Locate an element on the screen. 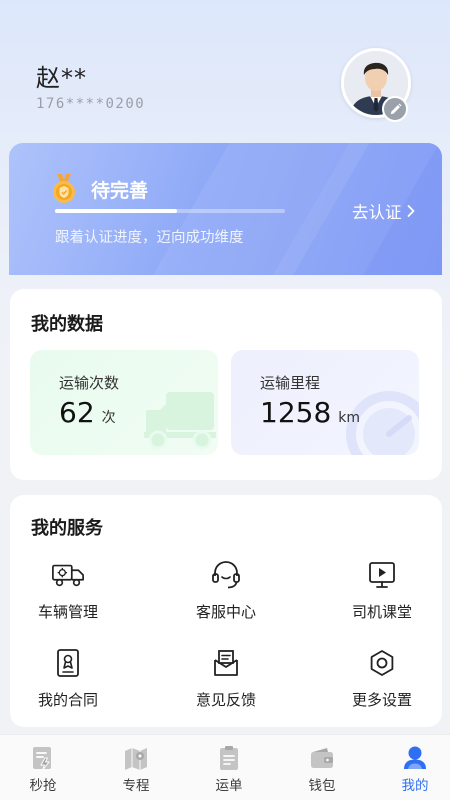 The width and height of the screenshot is (450, 800). tab-waybill: 运单 is located at coordinates (229, 767).